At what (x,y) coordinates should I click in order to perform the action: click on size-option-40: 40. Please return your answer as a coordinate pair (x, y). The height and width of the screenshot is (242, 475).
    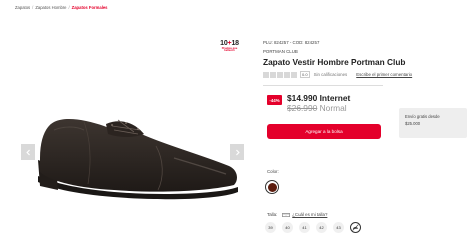
    Looking at the image, I should click on (287, 227).